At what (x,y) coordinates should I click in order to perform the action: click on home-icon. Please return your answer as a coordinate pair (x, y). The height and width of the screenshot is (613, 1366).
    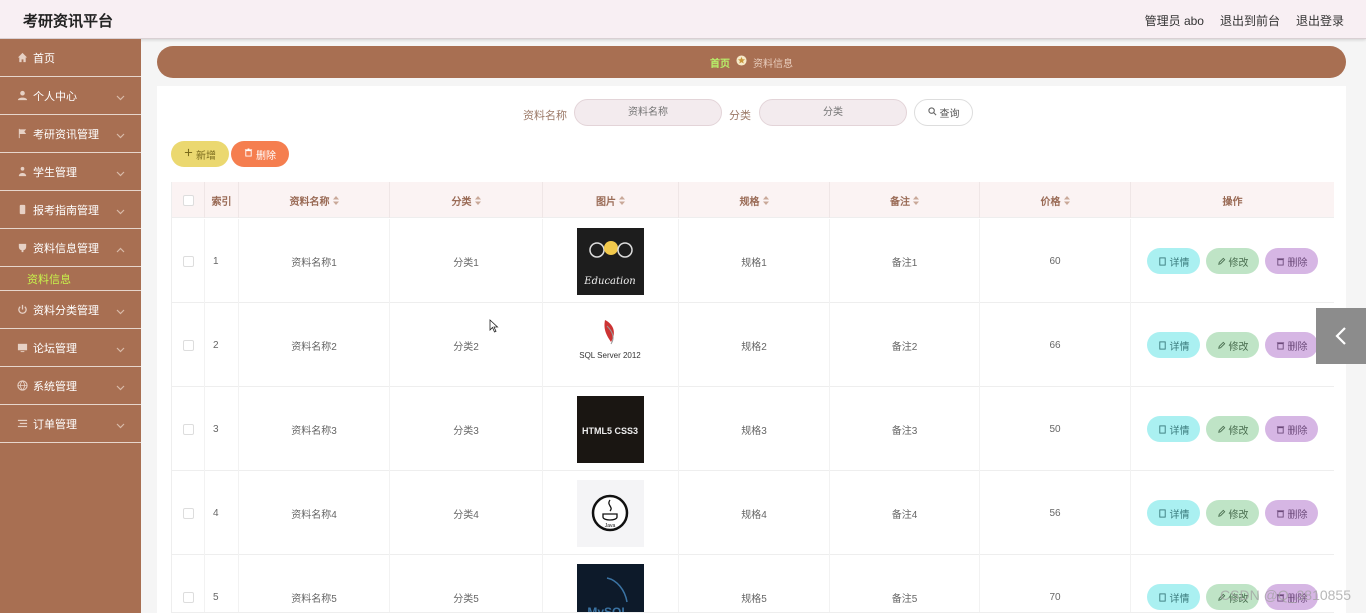
    Looking at the image, I should click on (22, 58).